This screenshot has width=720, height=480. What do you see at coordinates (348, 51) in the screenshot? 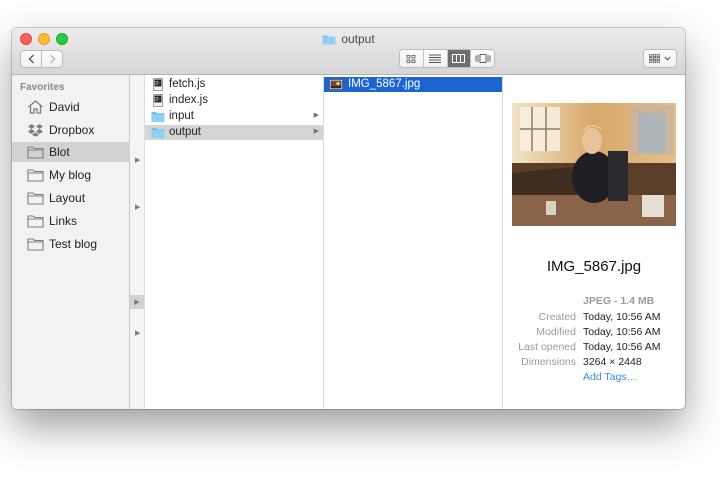
I see `title-bar: output` at bounding box center [348, 51].